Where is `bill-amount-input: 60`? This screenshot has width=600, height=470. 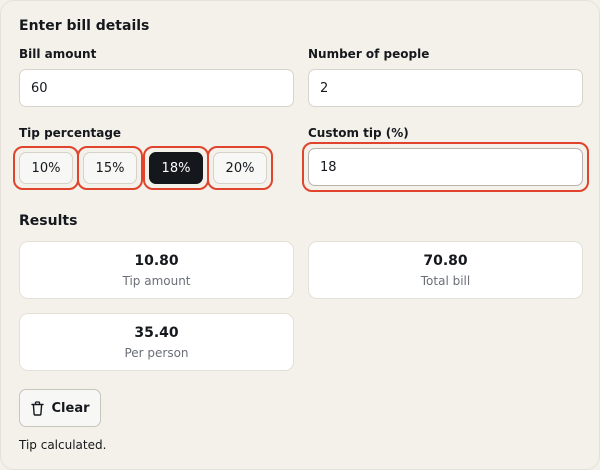
bill-amount-input: 60 is located at coordinates (156, 88).